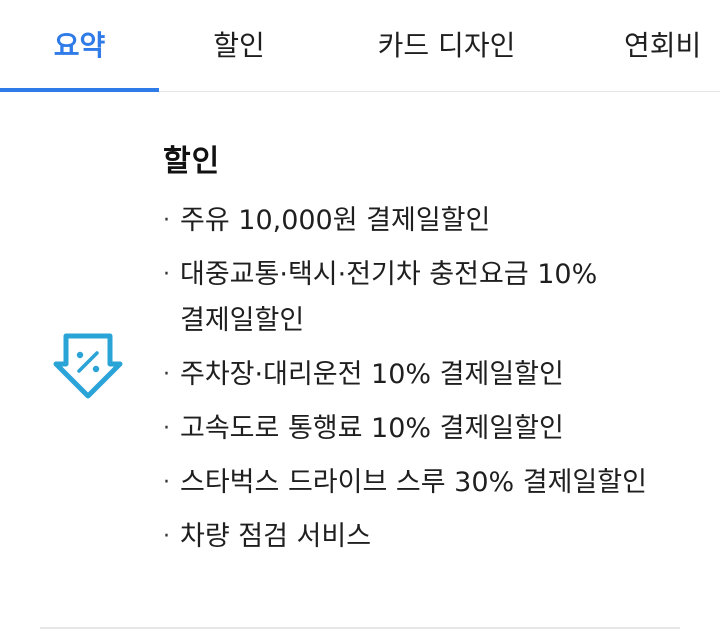 This screenshot has width=720, height=638. What do you see at coordinates (335, 220) in the screenshot?
I see `benefit-text: 주유 10,000원 결제일할인` at bounding box center [335, 220].